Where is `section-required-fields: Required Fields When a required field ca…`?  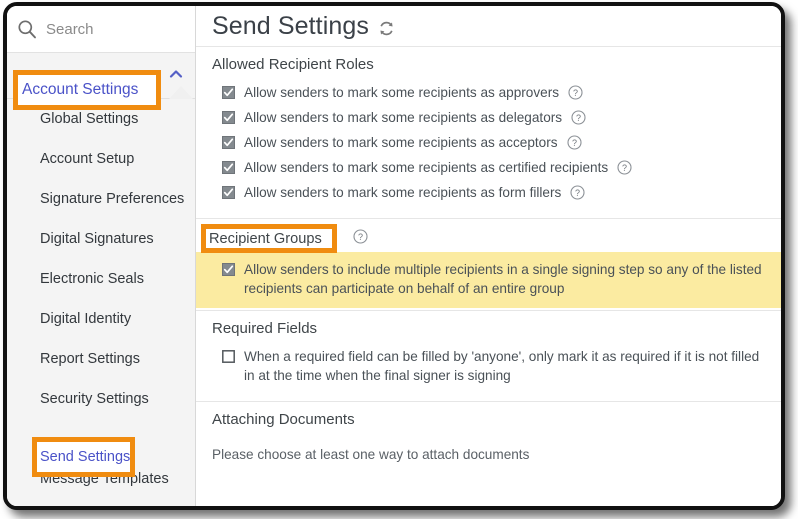 section-required-fields: Required Fields When a required field ca… is located at coordinates (488, 355).